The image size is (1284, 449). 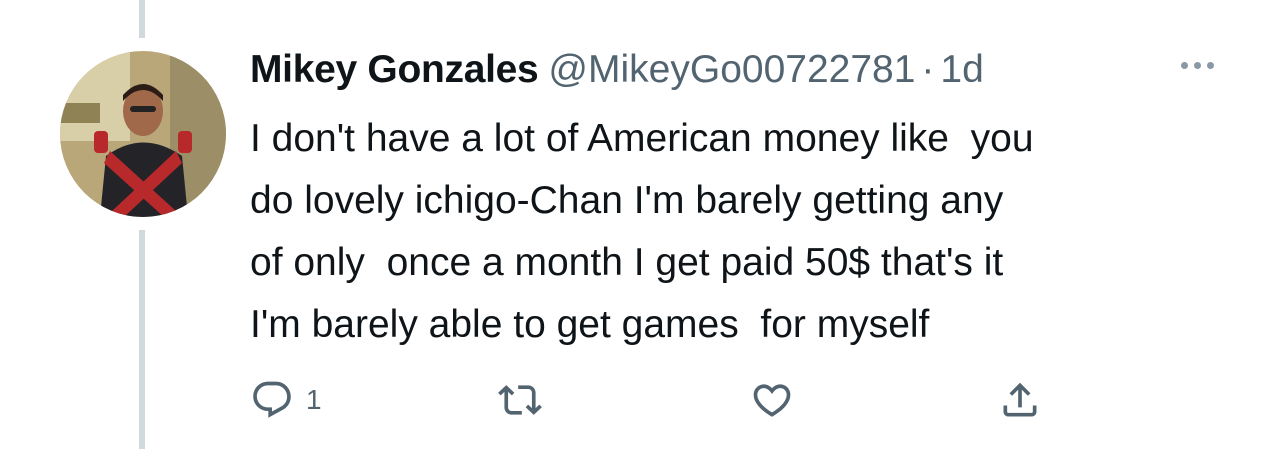 What do you see at coordinates (142, 339) in the screenshot?
I see `thread-line-bottom` at bounding box center [142, 339].